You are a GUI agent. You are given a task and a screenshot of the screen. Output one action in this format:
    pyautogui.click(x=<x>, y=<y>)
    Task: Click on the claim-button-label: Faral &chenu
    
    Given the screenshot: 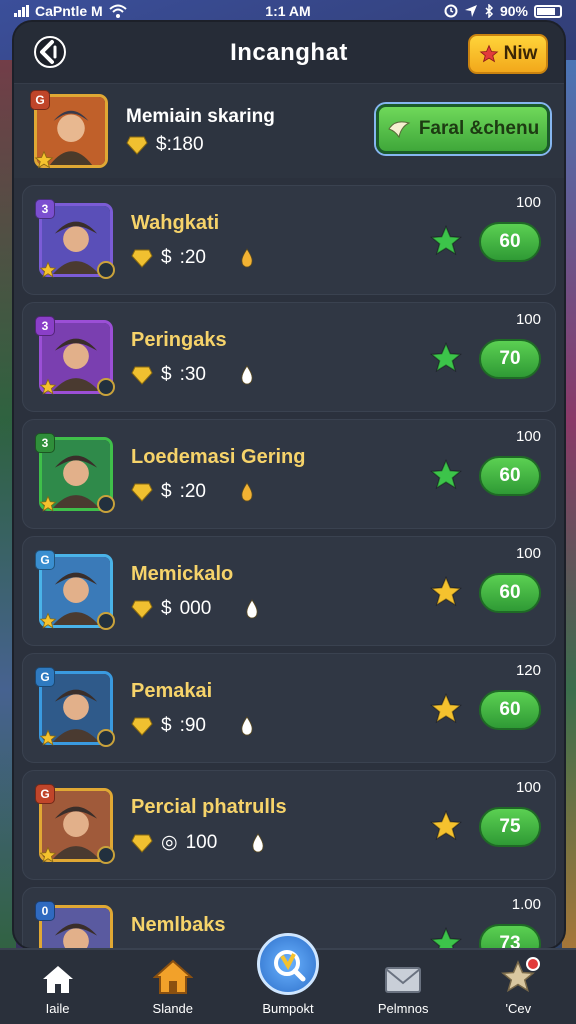 What is the action you would take?
    pyautogui.click(x=479, y=128)
    